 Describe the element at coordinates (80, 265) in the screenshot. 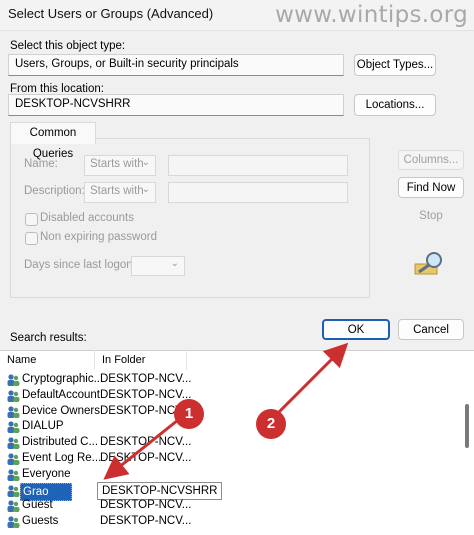

I see `days-since-logon-label: Days since last logon:` at that location.